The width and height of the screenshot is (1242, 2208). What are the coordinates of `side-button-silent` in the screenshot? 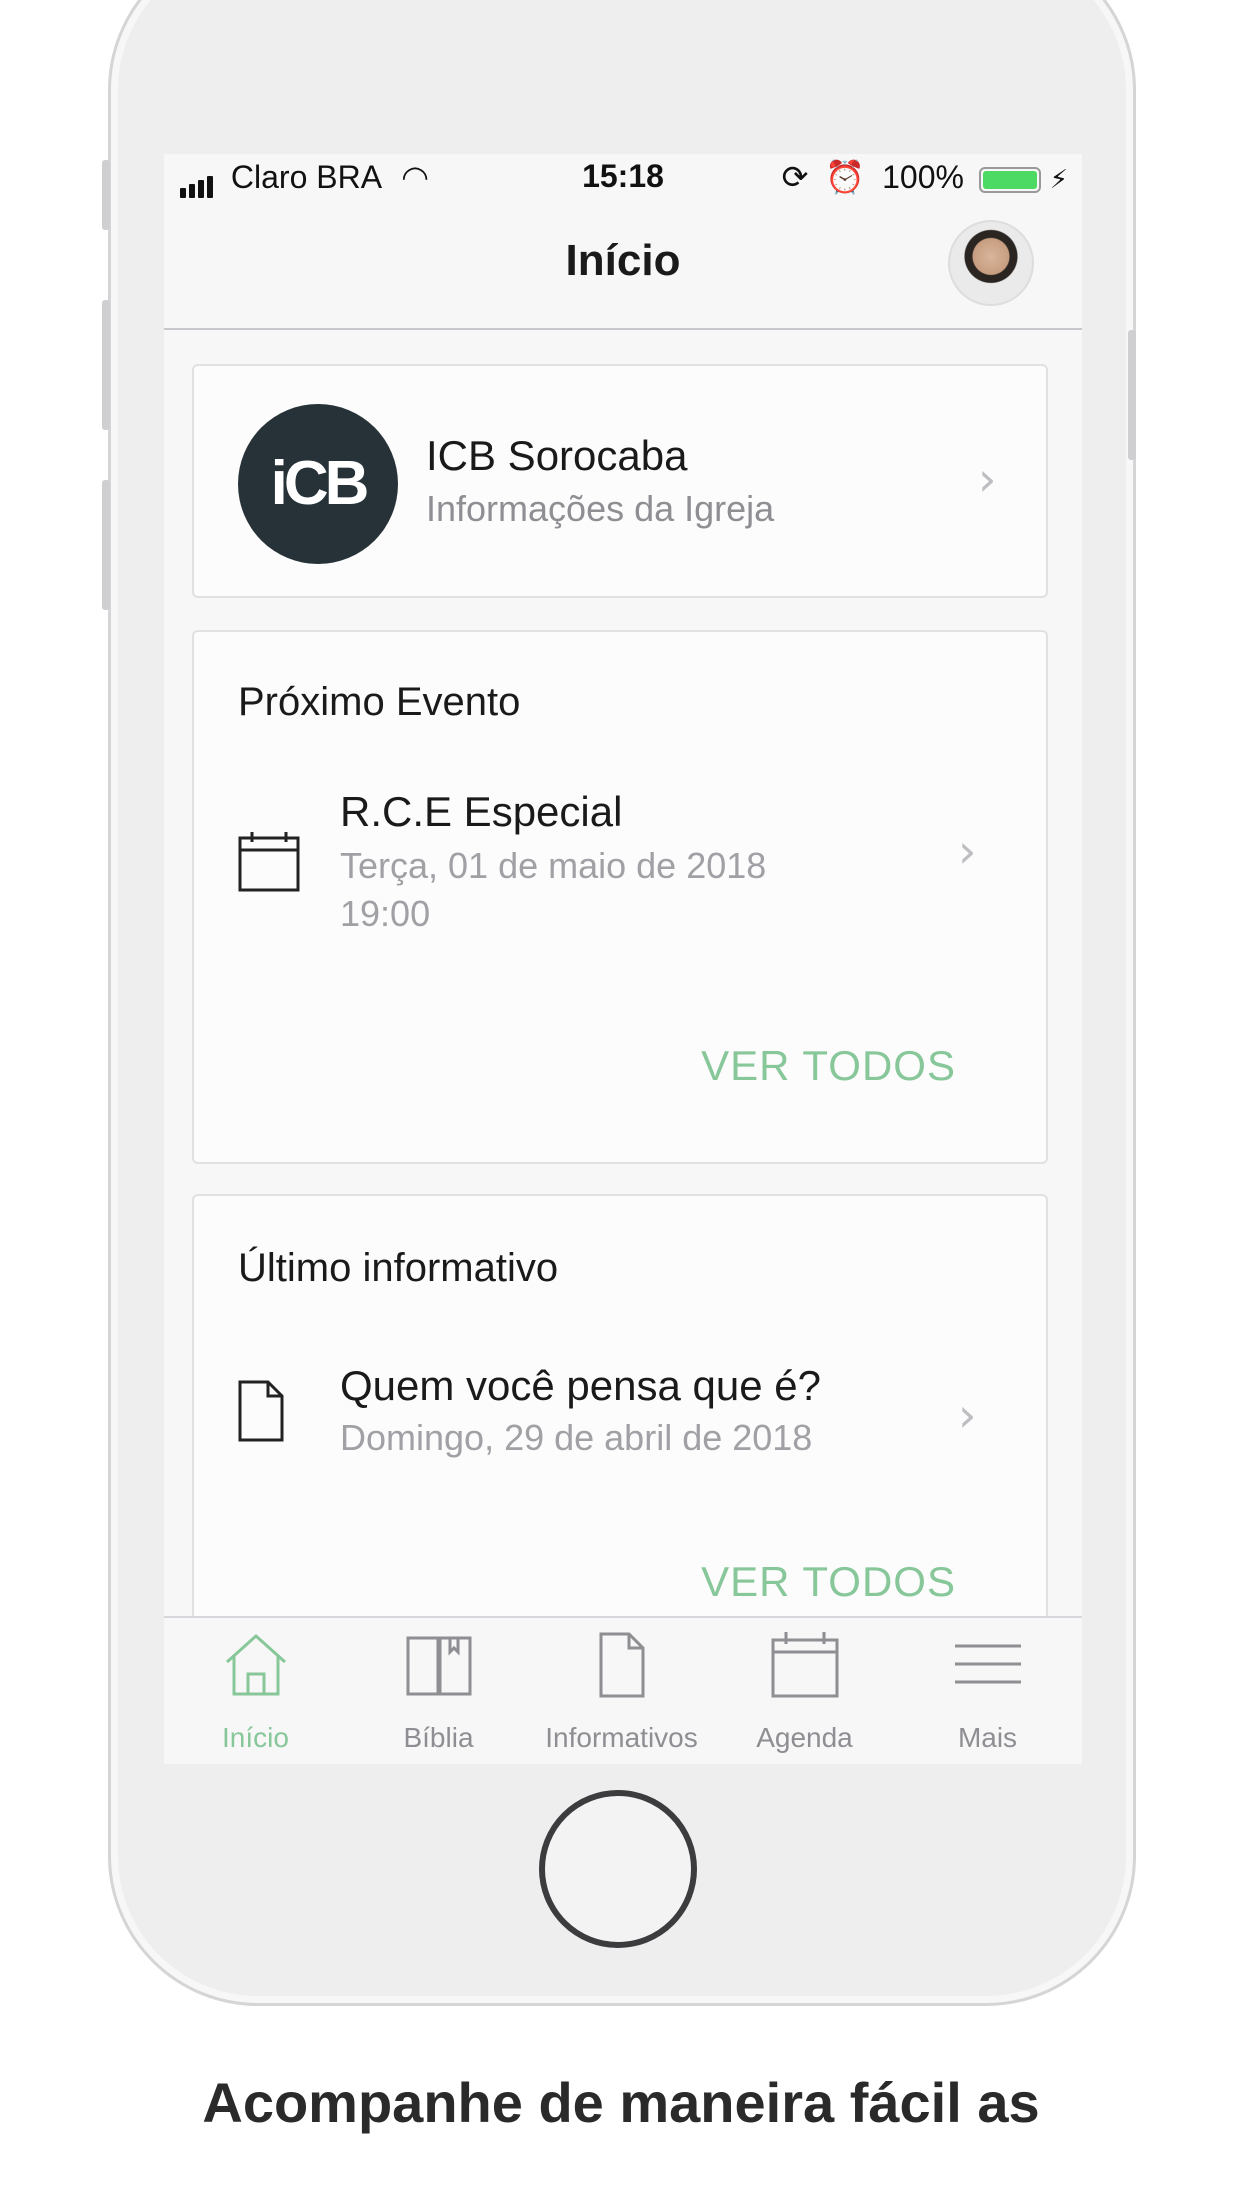 It's located at (106, 195).